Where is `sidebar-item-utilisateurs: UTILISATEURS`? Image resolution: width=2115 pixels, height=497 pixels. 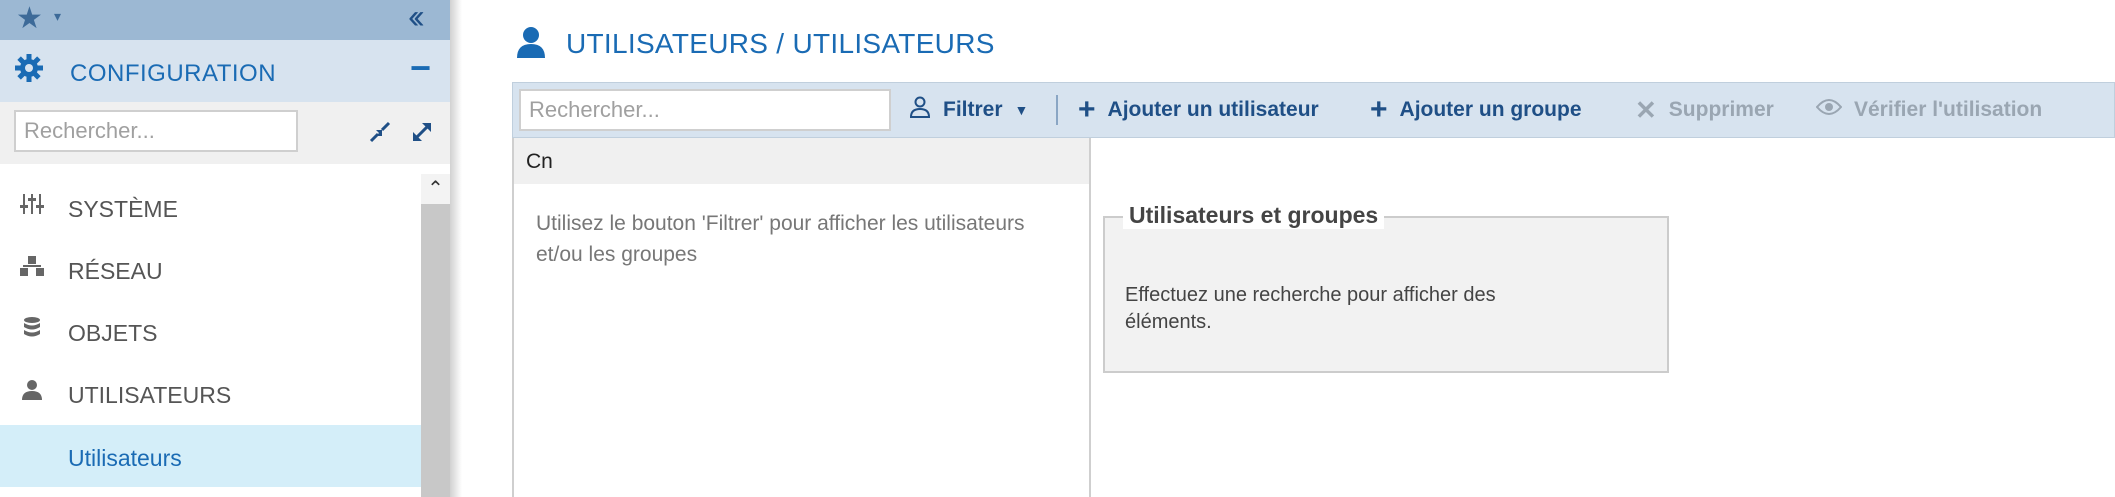 sidebar-item-utilisateurs: UTILISATEURS is located at coordinates (210, 393).